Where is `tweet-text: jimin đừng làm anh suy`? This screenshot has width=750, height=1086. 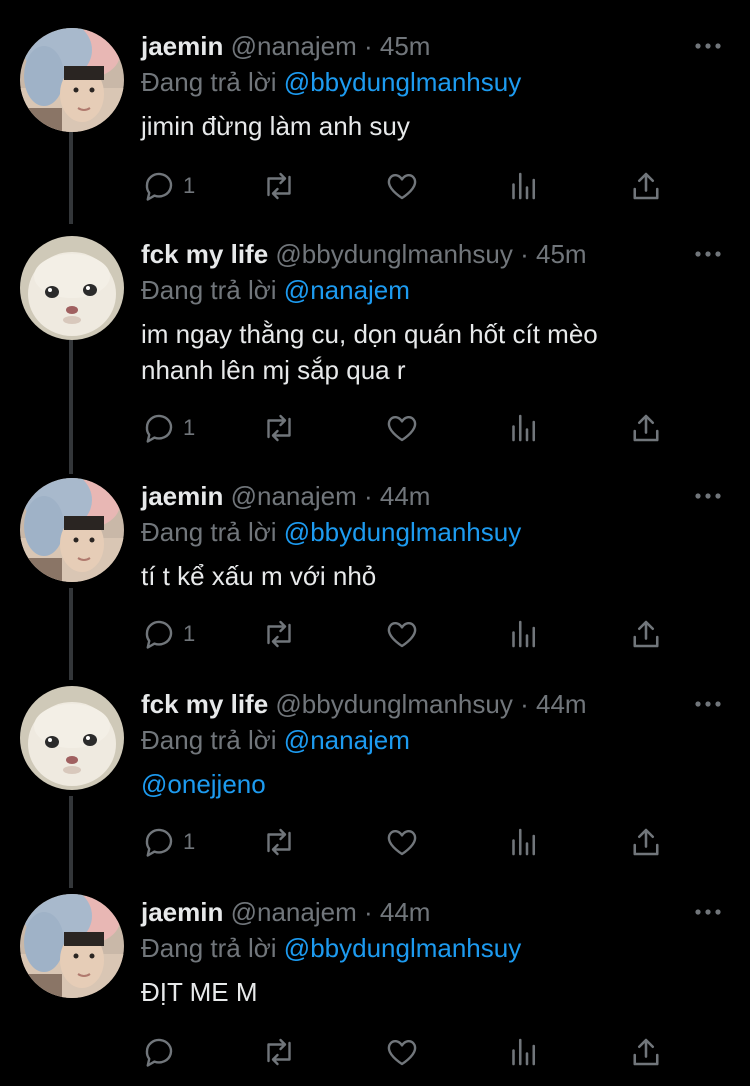
tweet-text: jimin đừng làm anh suy is located at coordinates (275, 126).